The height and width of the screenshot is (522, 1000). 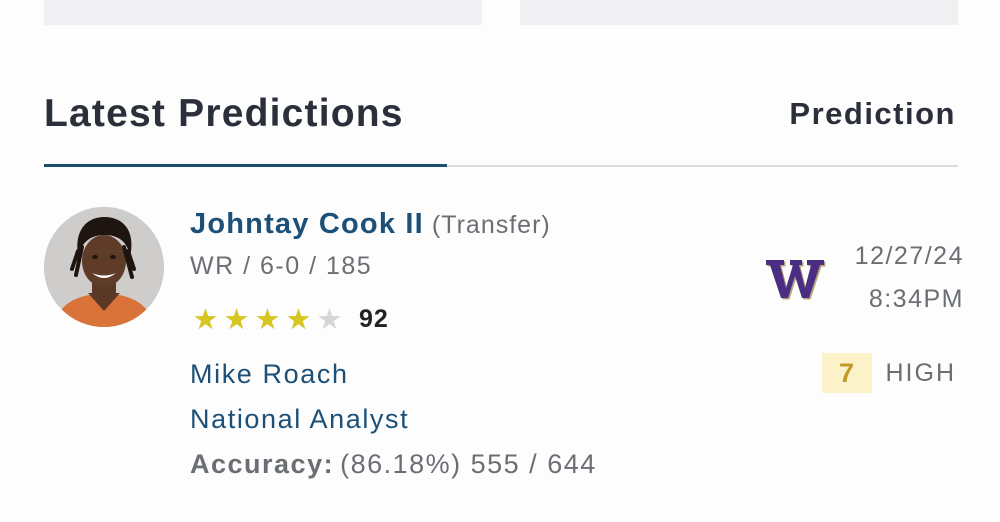 What do you see at coordinates (281, 266) in the screenshot?
I see `player-position-size: WR / 6-0 / 185` at bounding box center [281, 266].